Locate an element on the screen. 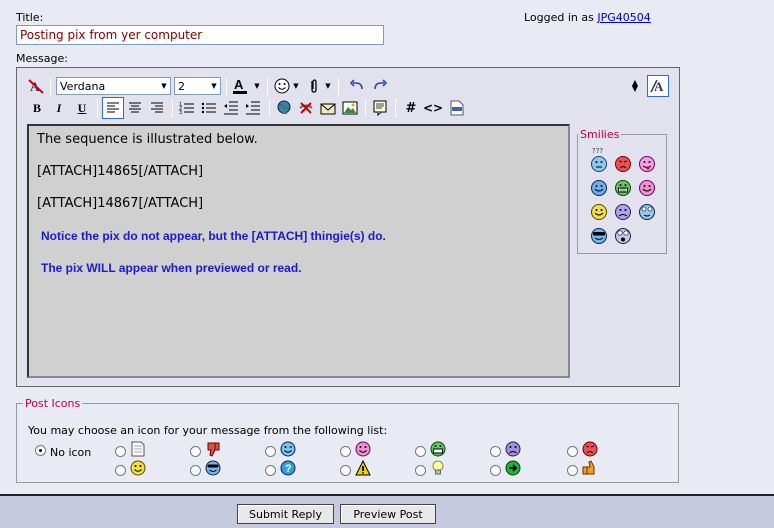 This screenshot has height=528, width=774. title-input: Posting pix from yer computer is located at coordinates (200, 35).